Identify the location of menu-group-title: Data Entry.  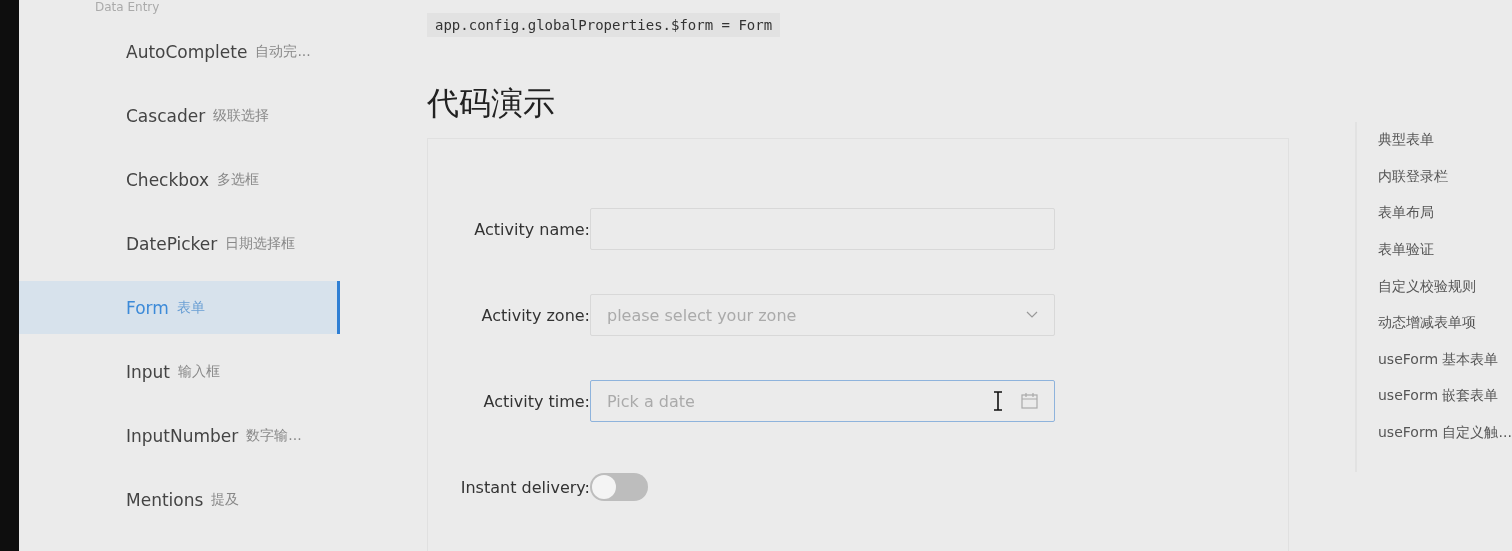
(127, 7).